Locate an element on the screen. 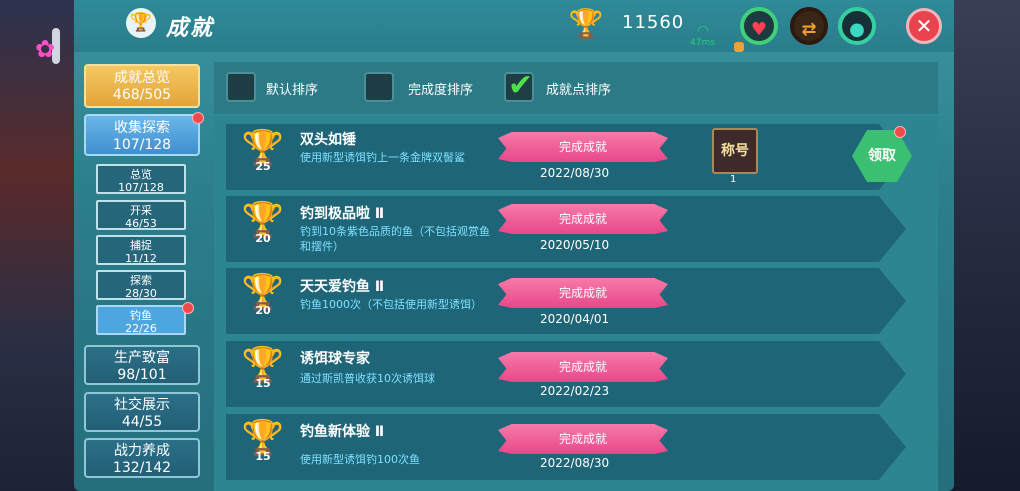  sub-item-fishing: 钓鱼 22/26 is located at coordinates (141, 320).